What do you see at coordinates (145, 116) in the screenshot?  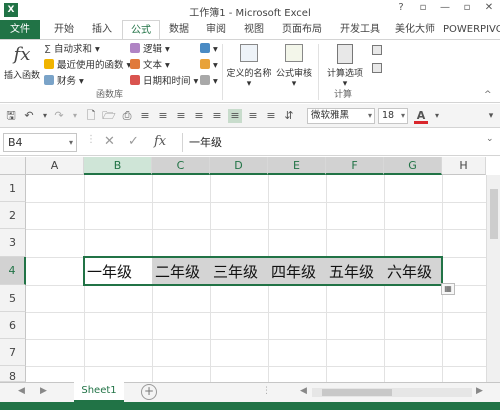 I see `align-left-icon: ≡` at bounding box center [145, 116].